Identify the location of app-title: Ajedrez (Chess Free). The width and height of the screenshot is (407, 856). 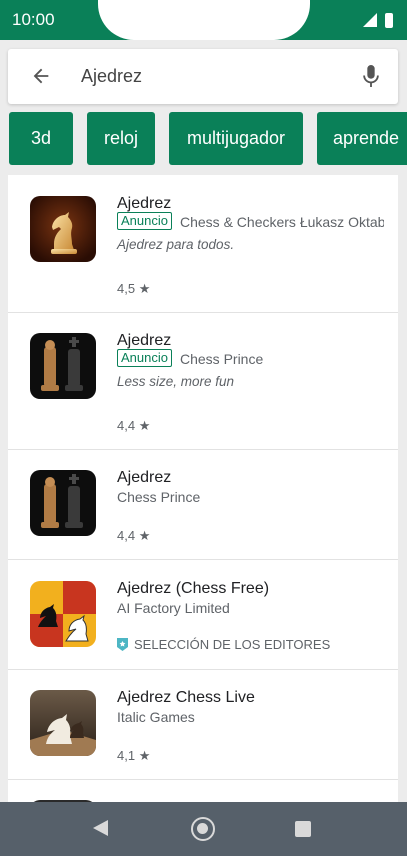
(193, 588).